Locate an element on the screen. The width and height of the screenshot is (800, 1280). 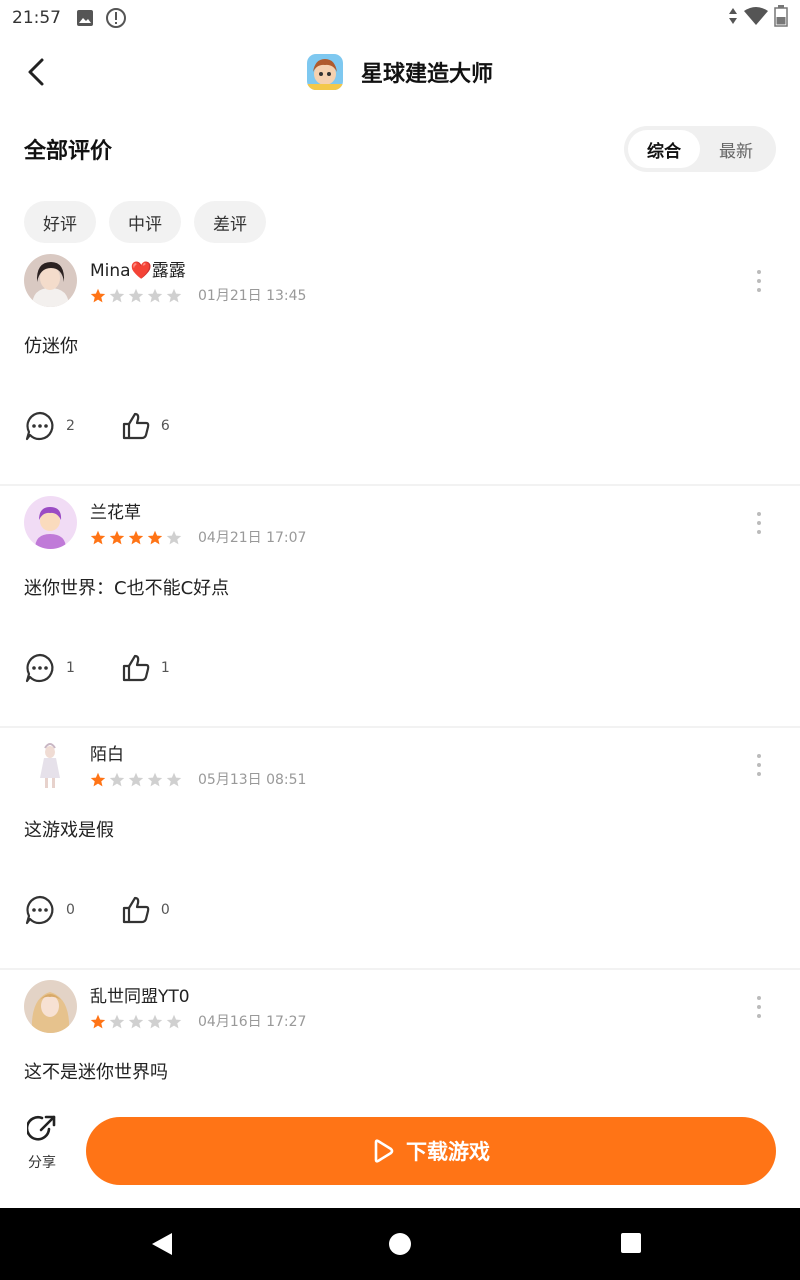
nav-recents-button is located at coordinates (631, 1245).